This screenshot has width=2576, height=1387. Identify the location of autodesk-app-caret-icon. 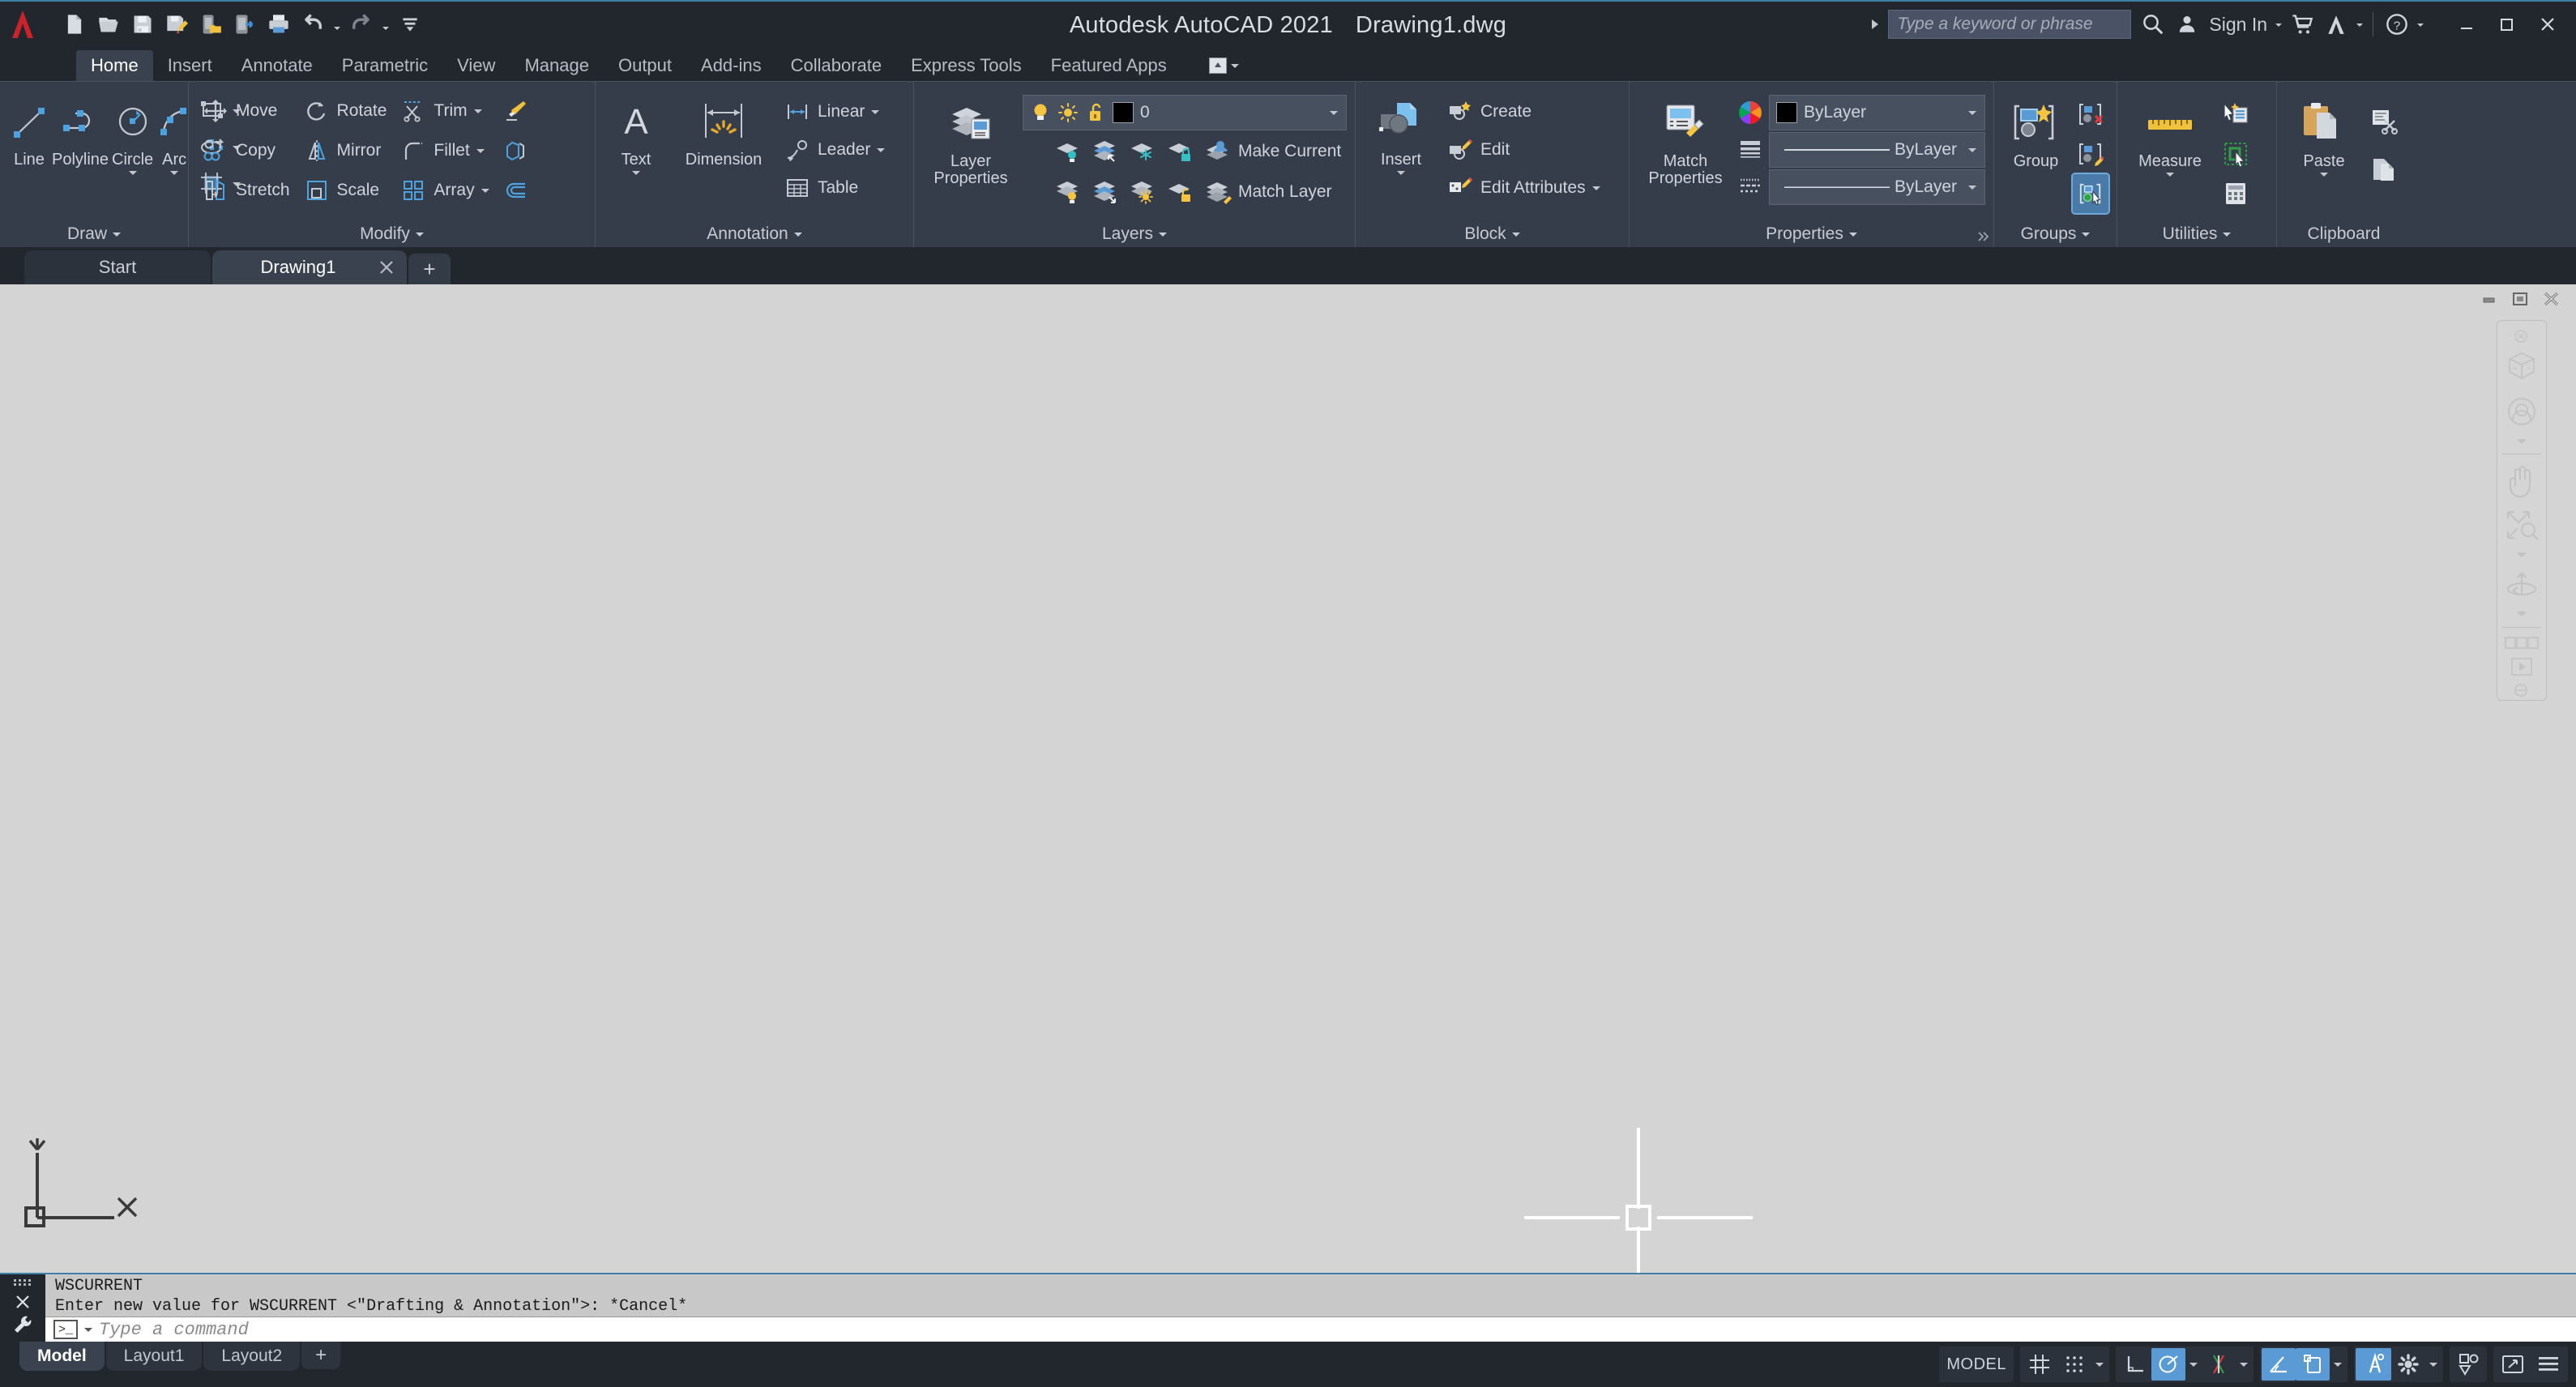
(2359, 24).